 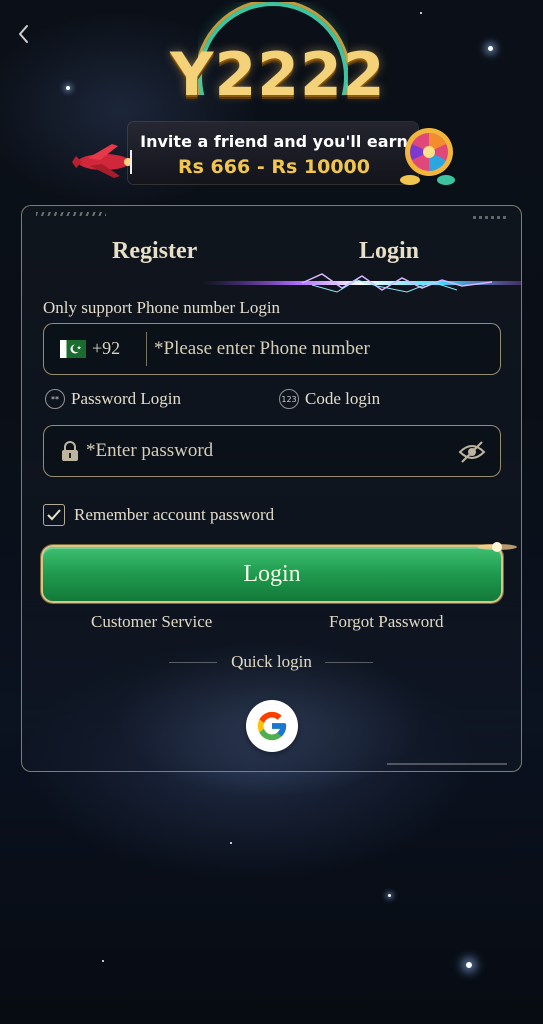 I want to click on phone-input, so click(x=319, y=349).